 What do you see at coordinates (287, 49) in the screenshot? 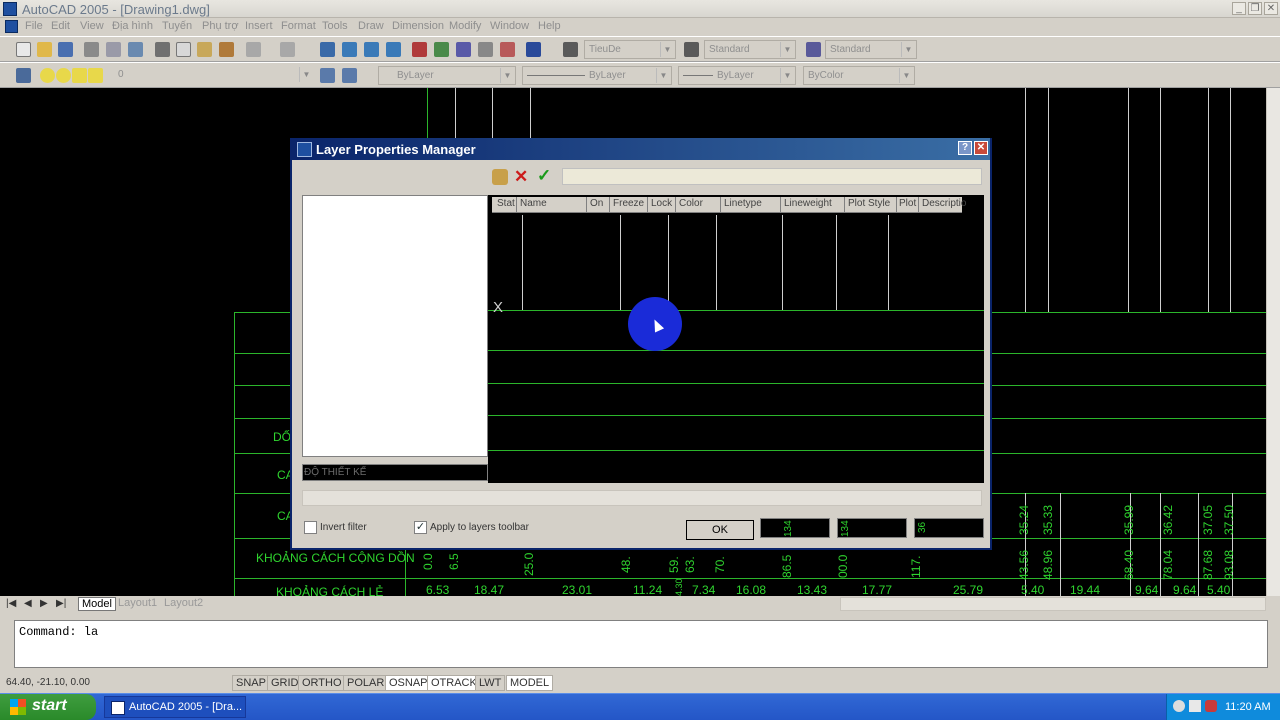
I see `redo-icon` at bounding box center [287, 49].